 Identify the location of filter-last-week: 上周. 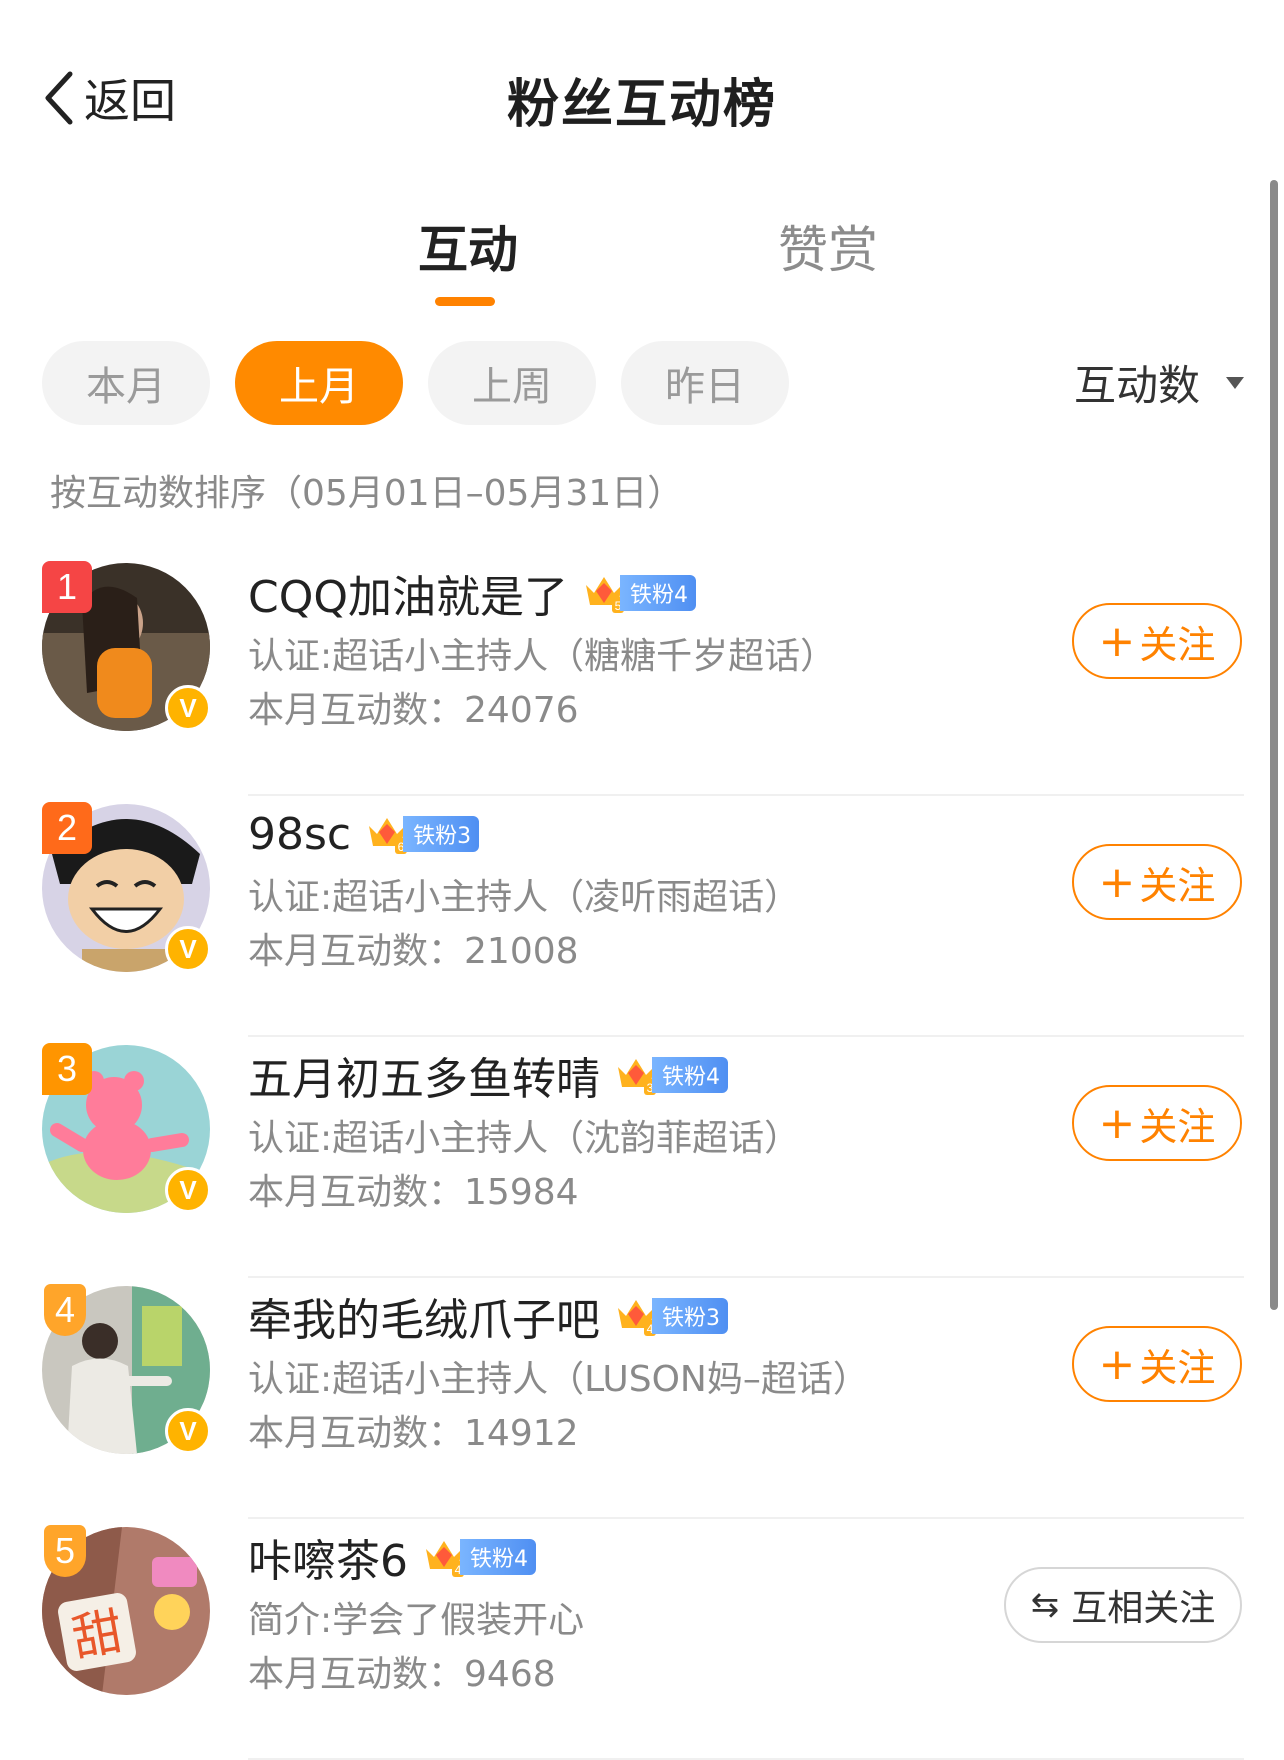
(512, 383).